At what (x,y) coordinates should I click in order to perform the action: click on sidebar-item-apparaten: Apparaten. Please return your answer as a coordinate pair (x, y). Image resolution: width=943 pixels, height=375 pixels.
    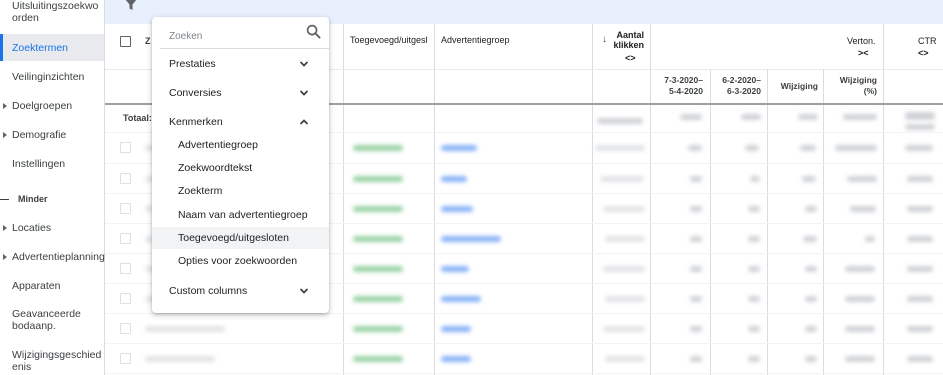
    Looking at the image, I should click on (52, 287).